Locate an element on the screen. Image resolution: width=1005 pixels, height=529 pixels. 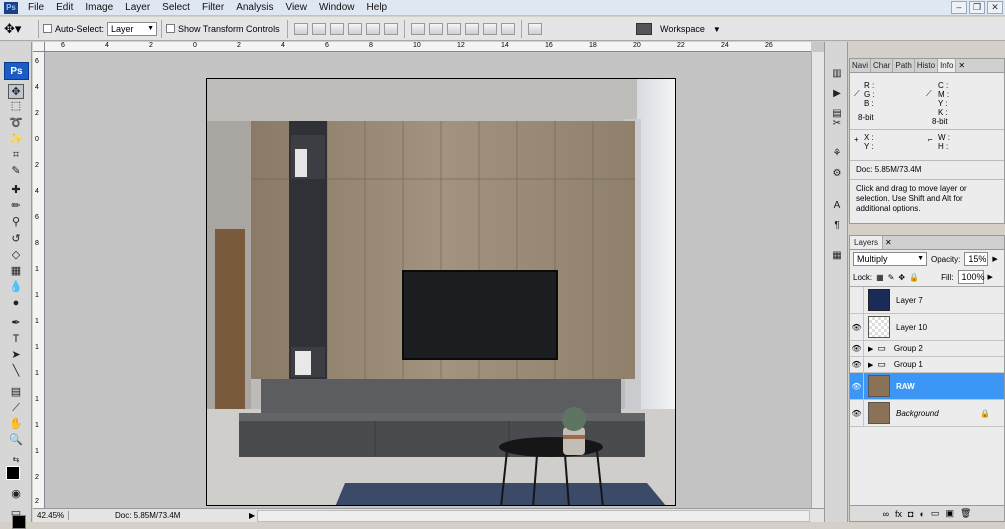
visibility-toggle-icon is located at coordinates (857, 300).